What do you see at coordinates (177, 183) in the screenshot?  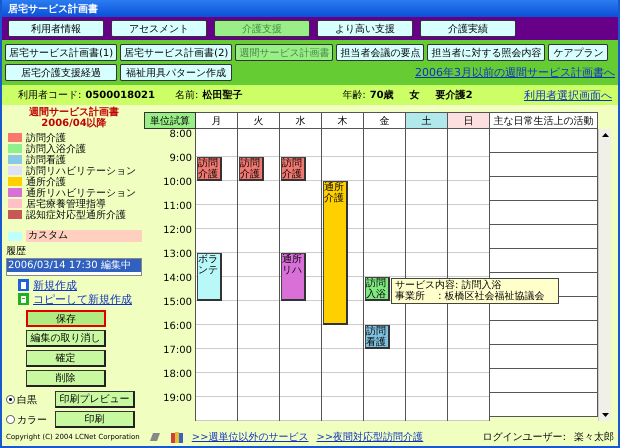 I see `time-label: 10:00` at bounding box center [177, 183].